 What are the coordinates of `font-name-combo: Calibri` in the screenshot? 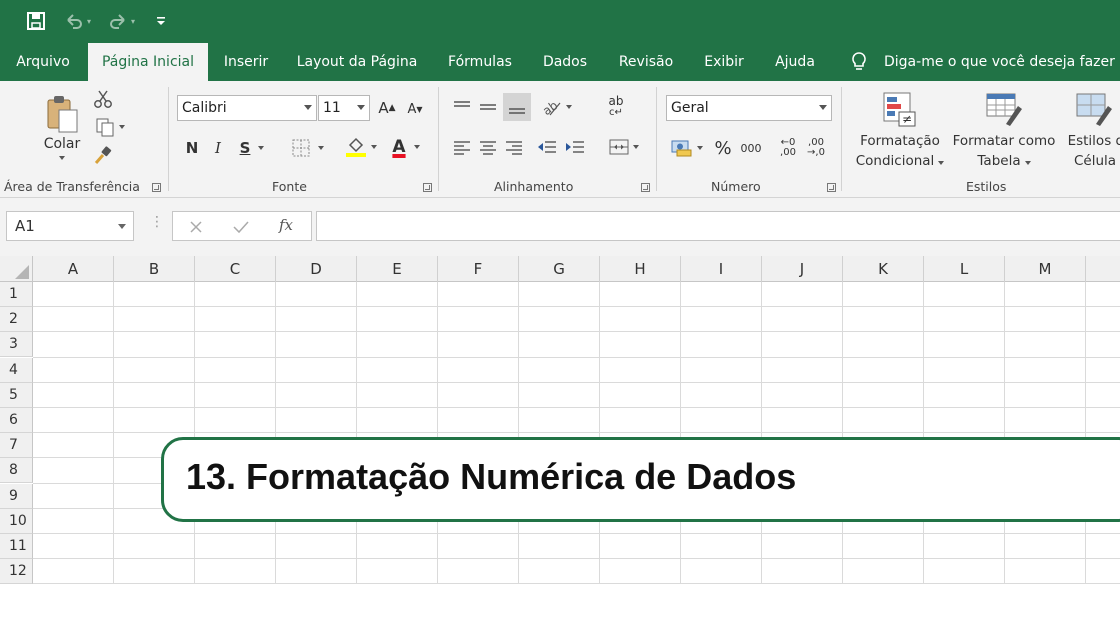 It's located at (247, 108).